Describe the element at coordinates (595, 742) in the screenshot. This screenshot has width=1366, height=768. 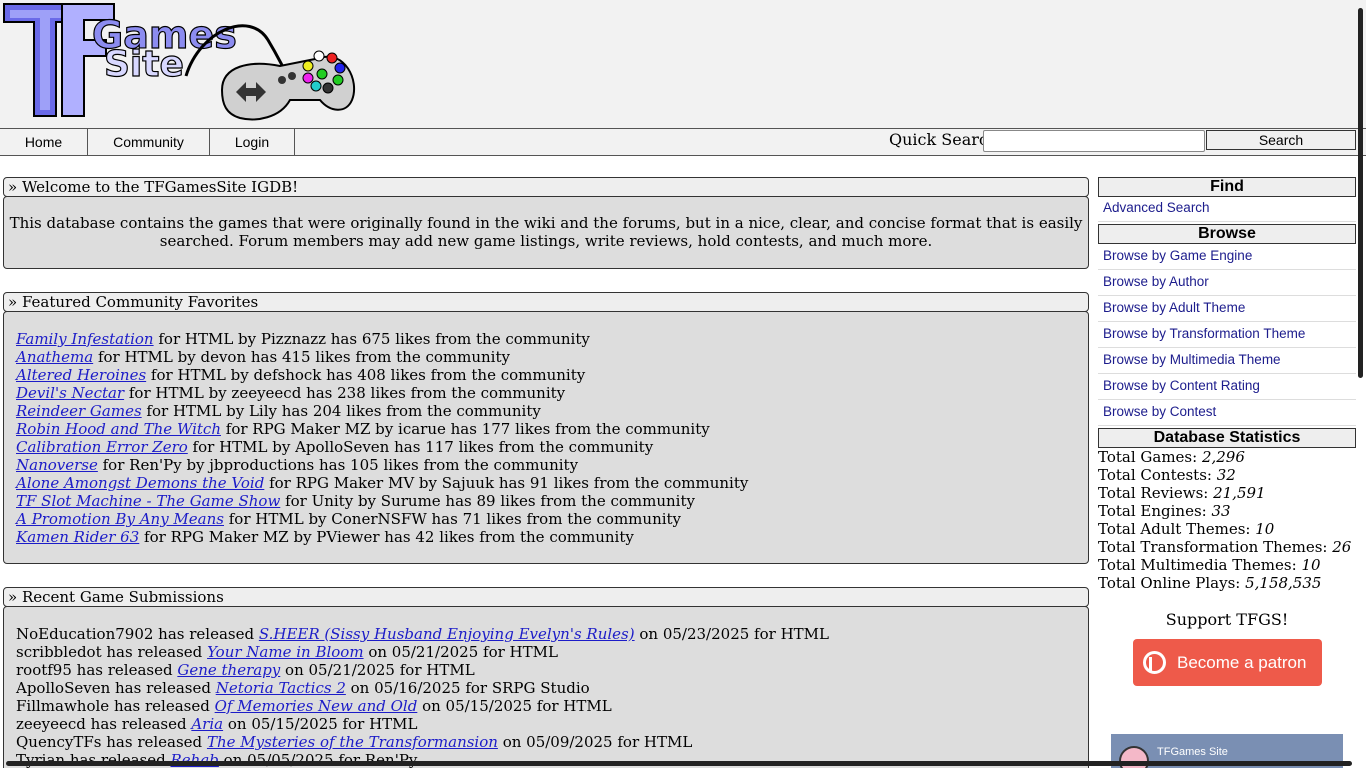
I see `recent-details: on 05/09/2025 for HTML` at that location.